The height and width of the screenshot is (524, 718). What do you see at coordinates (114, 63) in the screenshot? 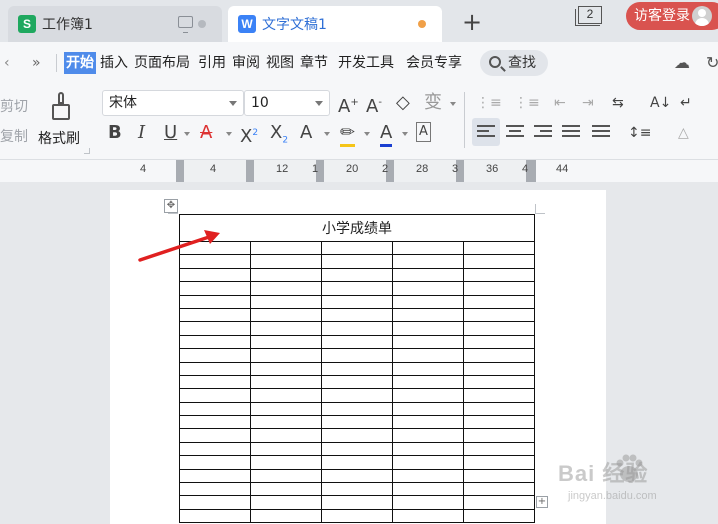
I see `menu-insert: 插入` at bounding box center [114, 63].